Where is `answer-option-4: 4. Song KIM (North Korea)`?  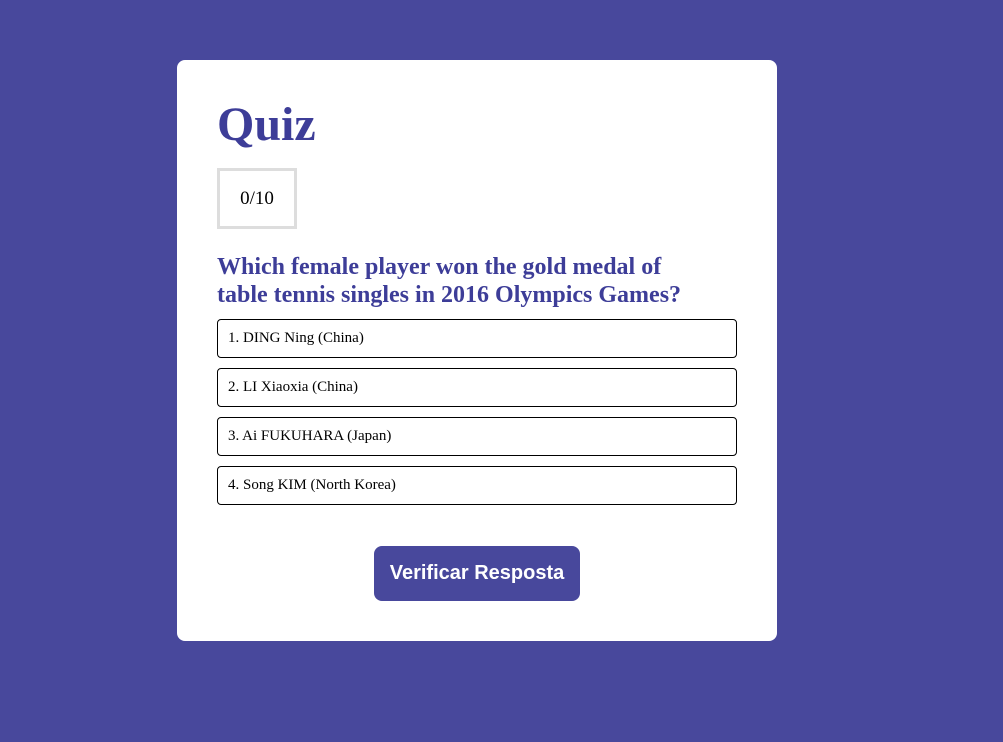 answer-option-4: 4. Song KIM (North Korea) is located at coordinates (477, 485).